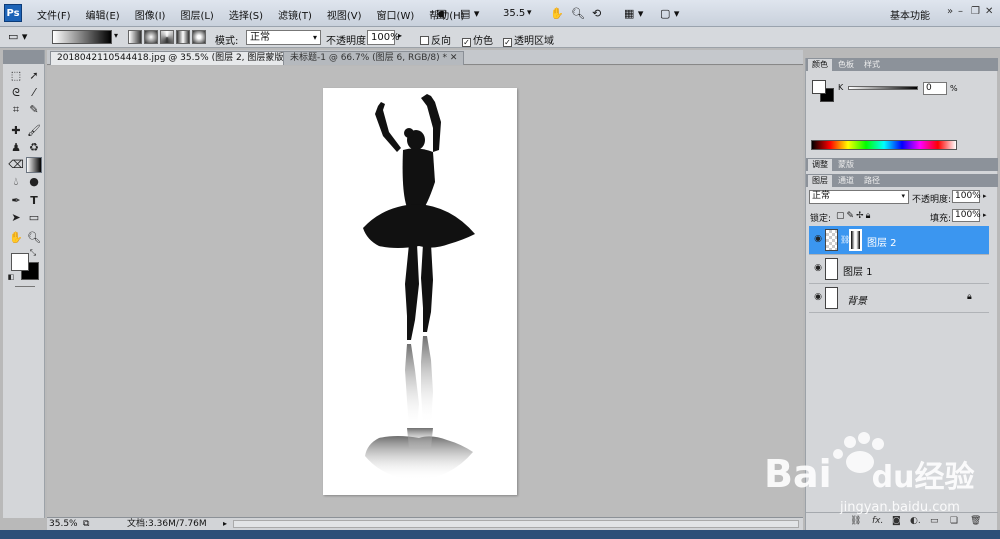 The image size is (1000, 539). What do you see at coordinates (934, 521) in the screenshot?
I see `group-icon: ▭` at bounding box center [934, 521].